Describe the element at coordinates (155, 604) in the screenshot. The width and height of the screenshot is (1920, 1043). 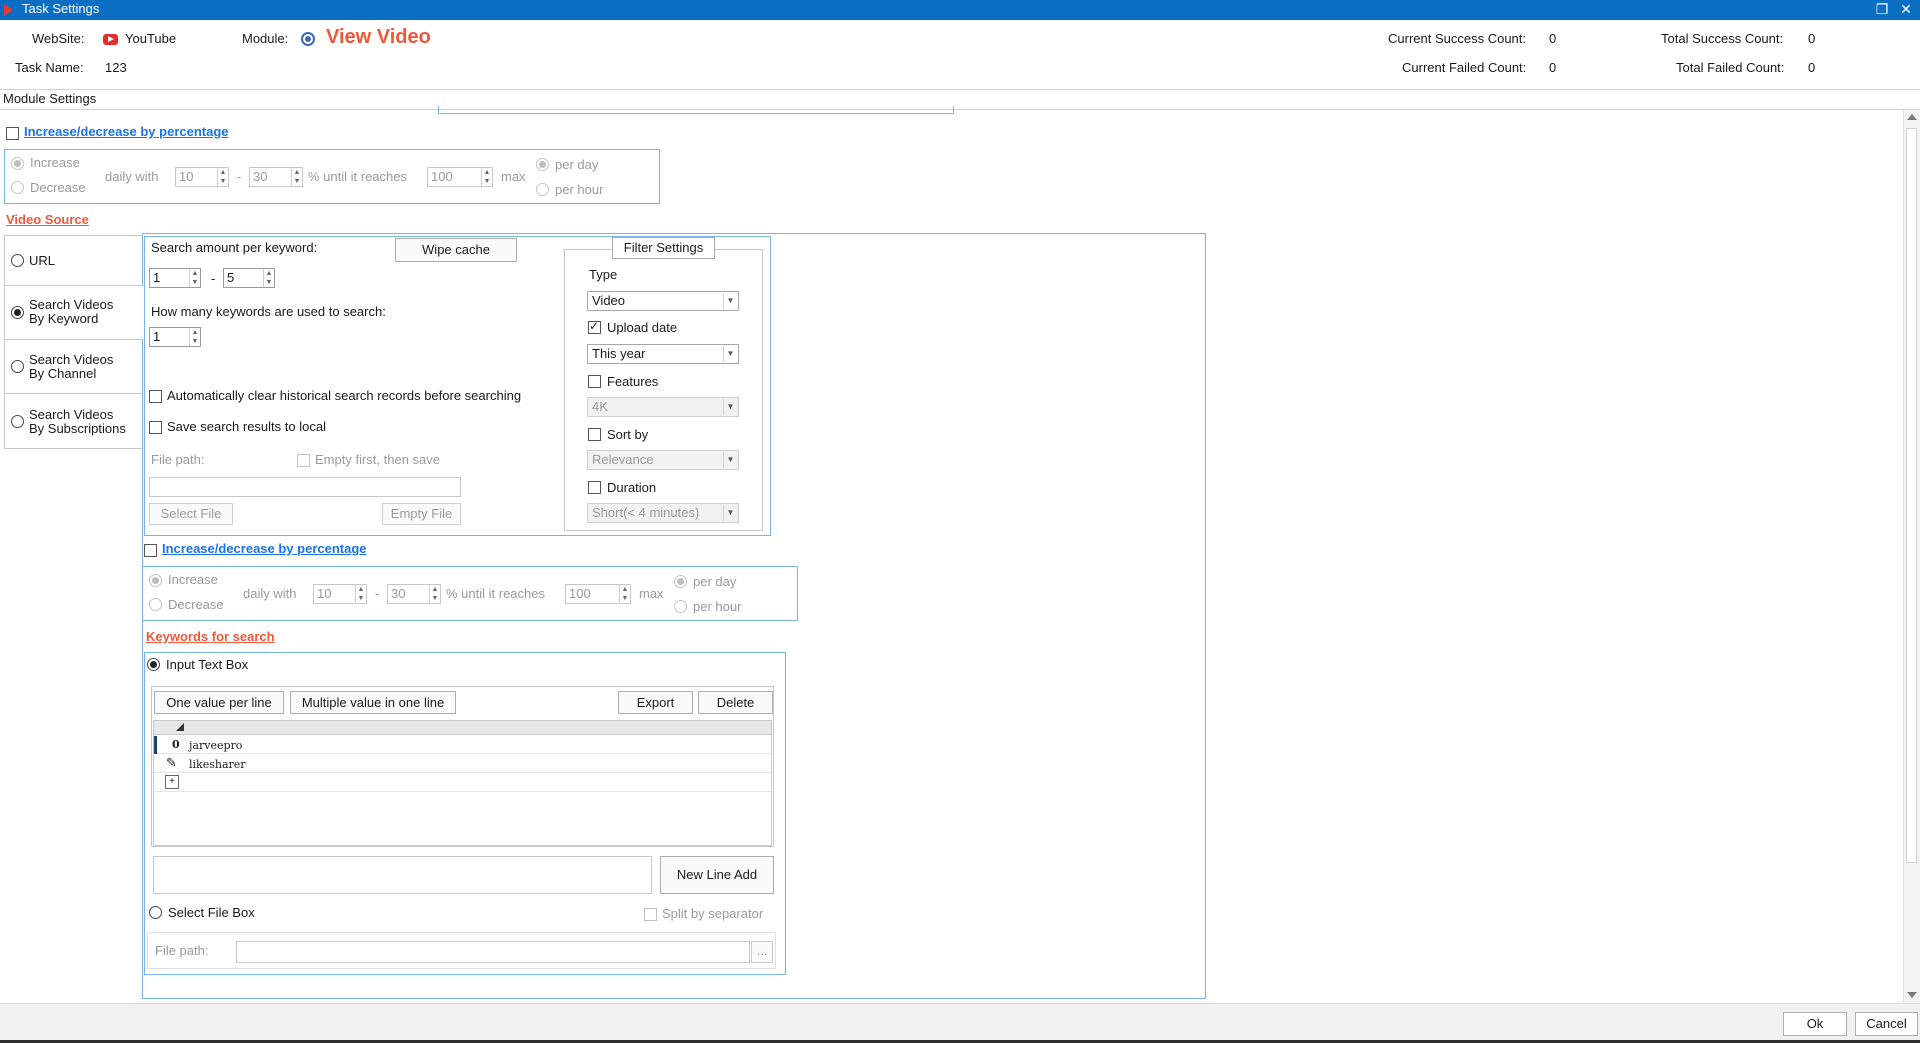
I see `pct-mid-decrease-radio` at that location.